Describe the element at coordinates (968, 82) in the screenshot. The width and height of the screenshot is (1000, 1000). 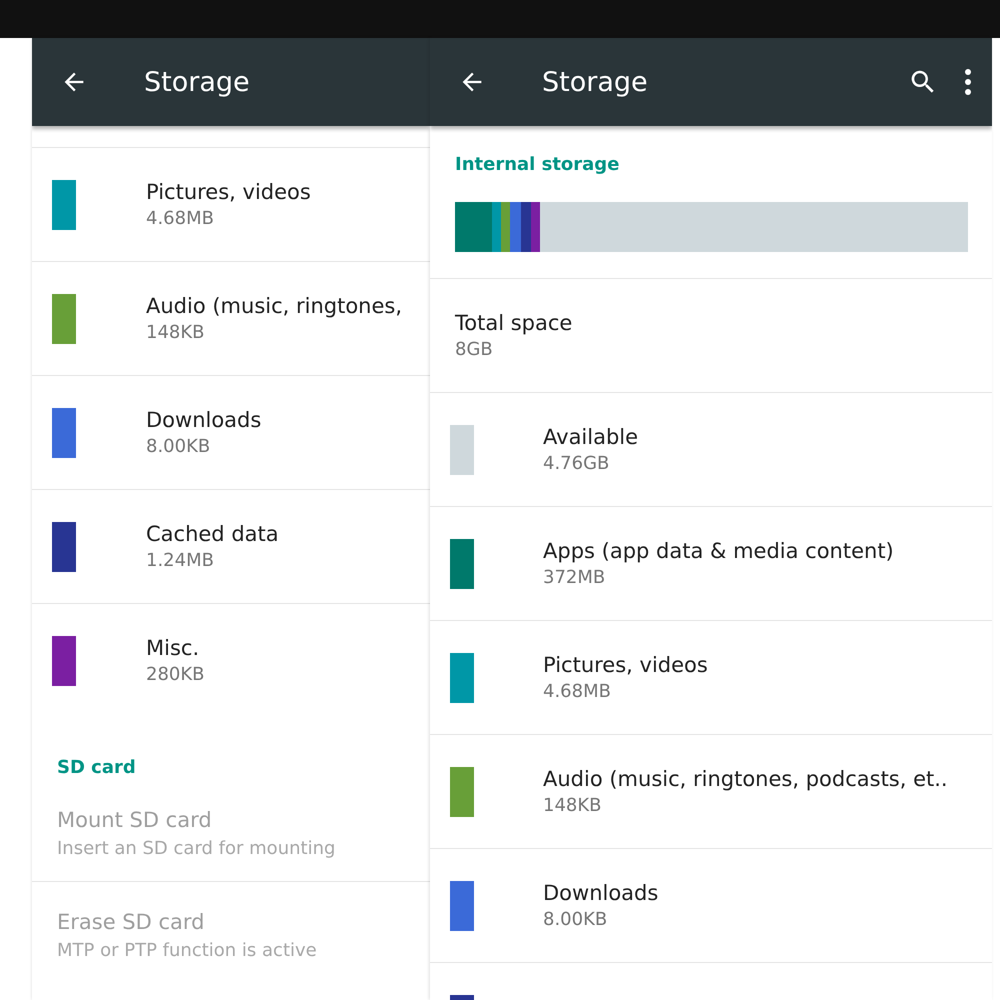
I see `more-vertical-icon` at that location.